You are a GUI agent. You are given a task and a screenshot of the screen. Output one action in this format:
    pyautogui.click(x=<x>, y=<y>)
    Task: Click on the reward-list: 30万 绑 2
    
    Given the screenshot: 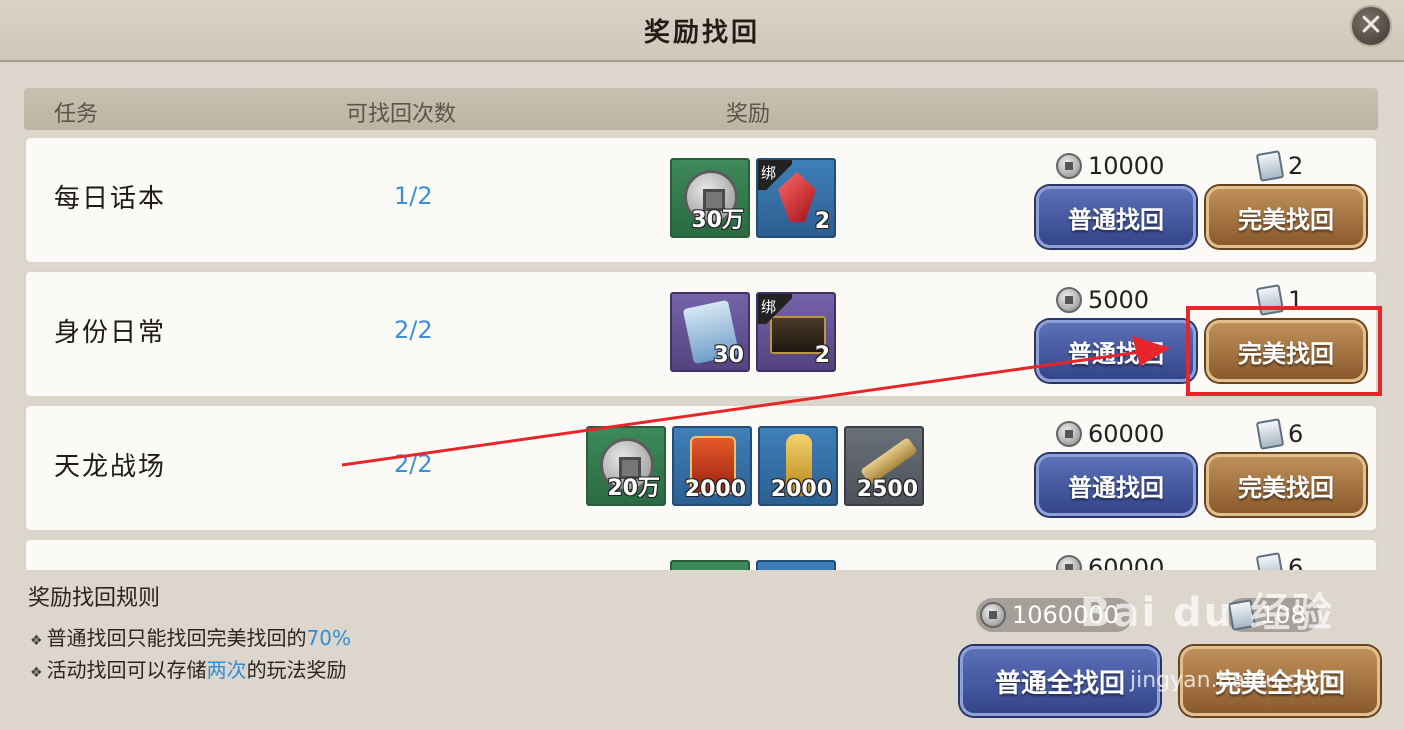 What is the action you would take?
    pyautogui.click(x=753, y=199)
    